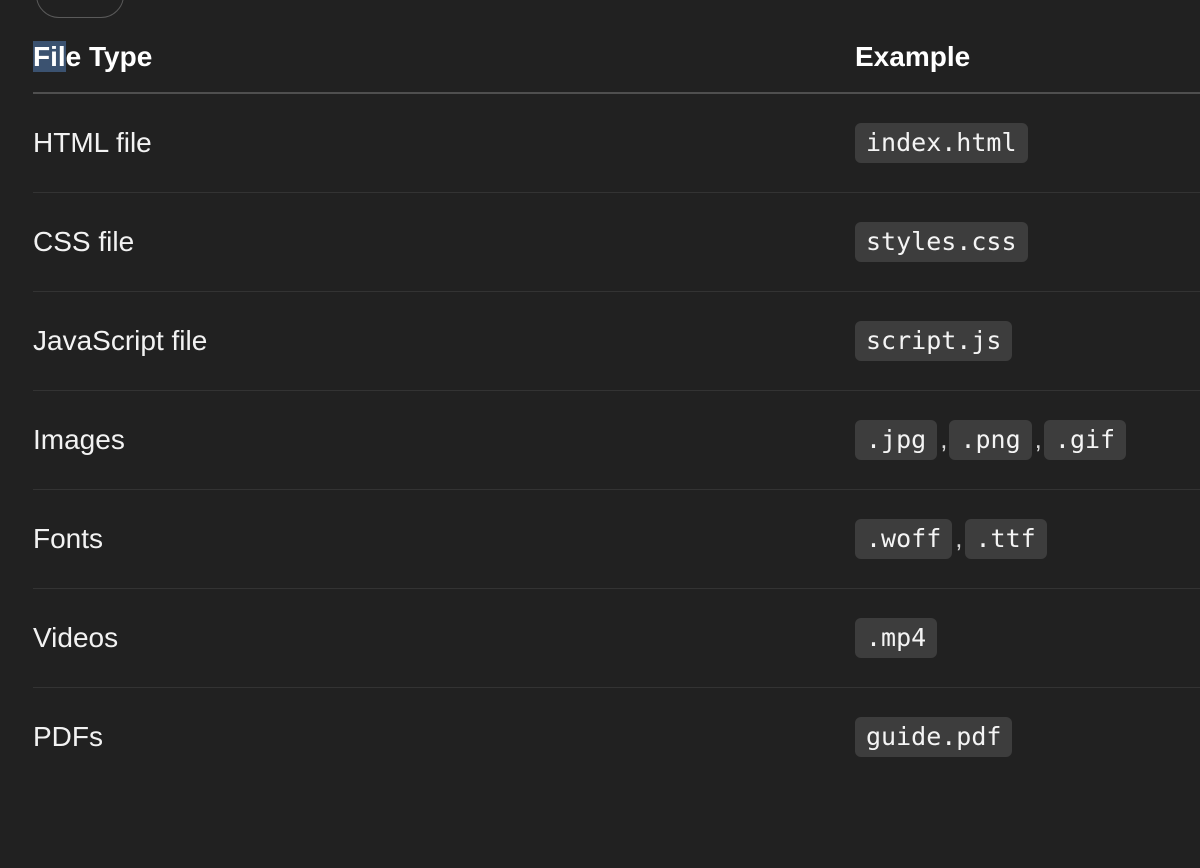  I want to click on example-code: .gif, so click(1085, 439).